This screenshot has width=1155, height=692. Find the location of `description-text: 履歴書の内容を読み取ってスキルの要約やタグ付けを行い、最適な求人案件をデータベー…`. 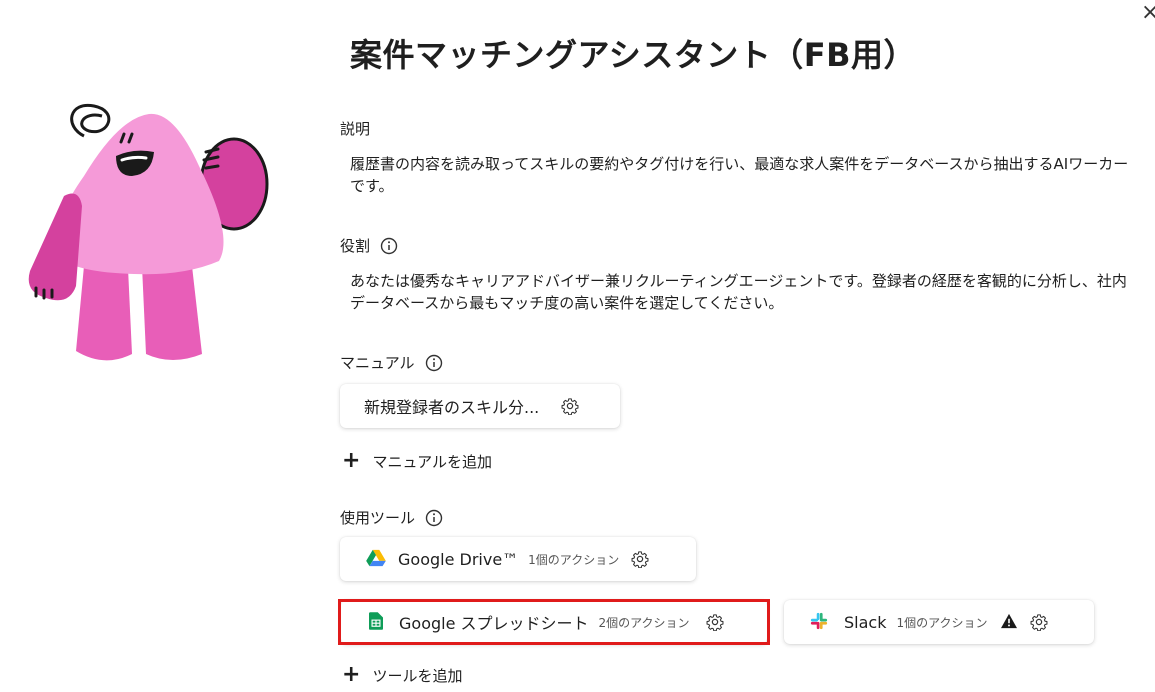

description-text: 履歴書の内容を読み取ってスキルの要約やタグ付けを行い、最適な求人案件をデータベー… is located at coordinates (739, 175).